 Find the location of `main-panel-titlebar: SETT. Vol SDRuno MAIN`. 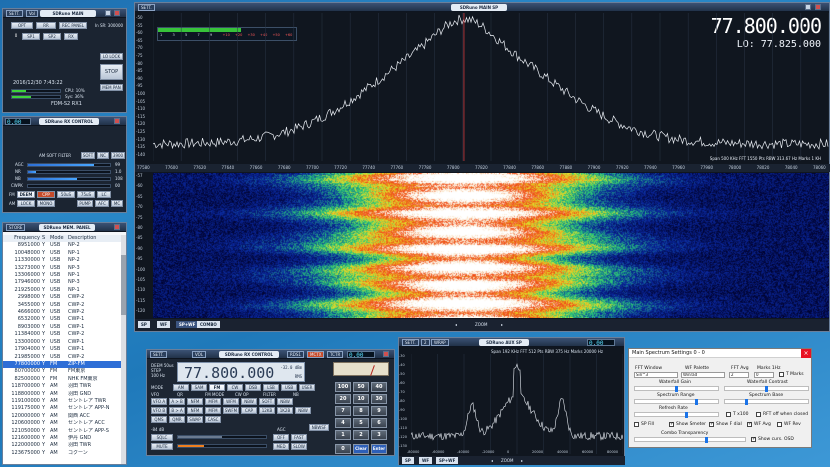

main-panel-titlebar: SETT. Vol SDRuno MAIN is located at coordinates (64, 13).